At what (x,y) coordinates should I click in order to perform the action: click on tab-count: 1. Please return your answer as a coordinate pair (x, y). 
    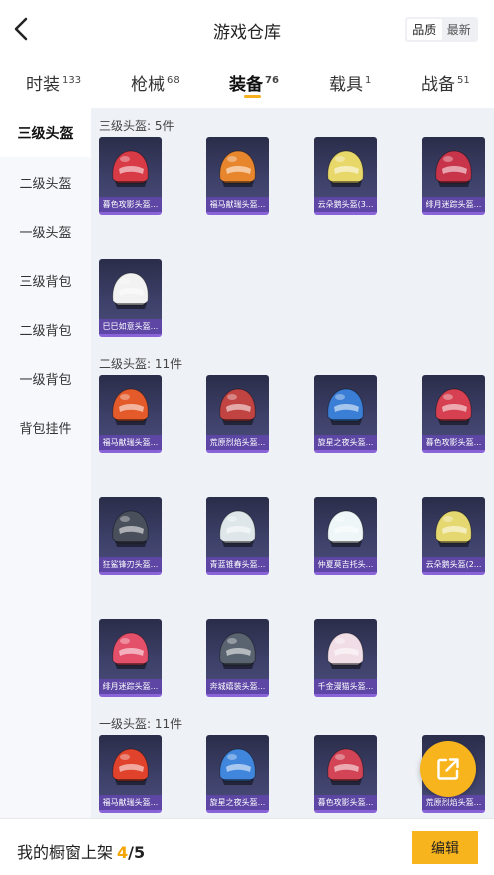
    Looking at the image, I should click on (368, 81).